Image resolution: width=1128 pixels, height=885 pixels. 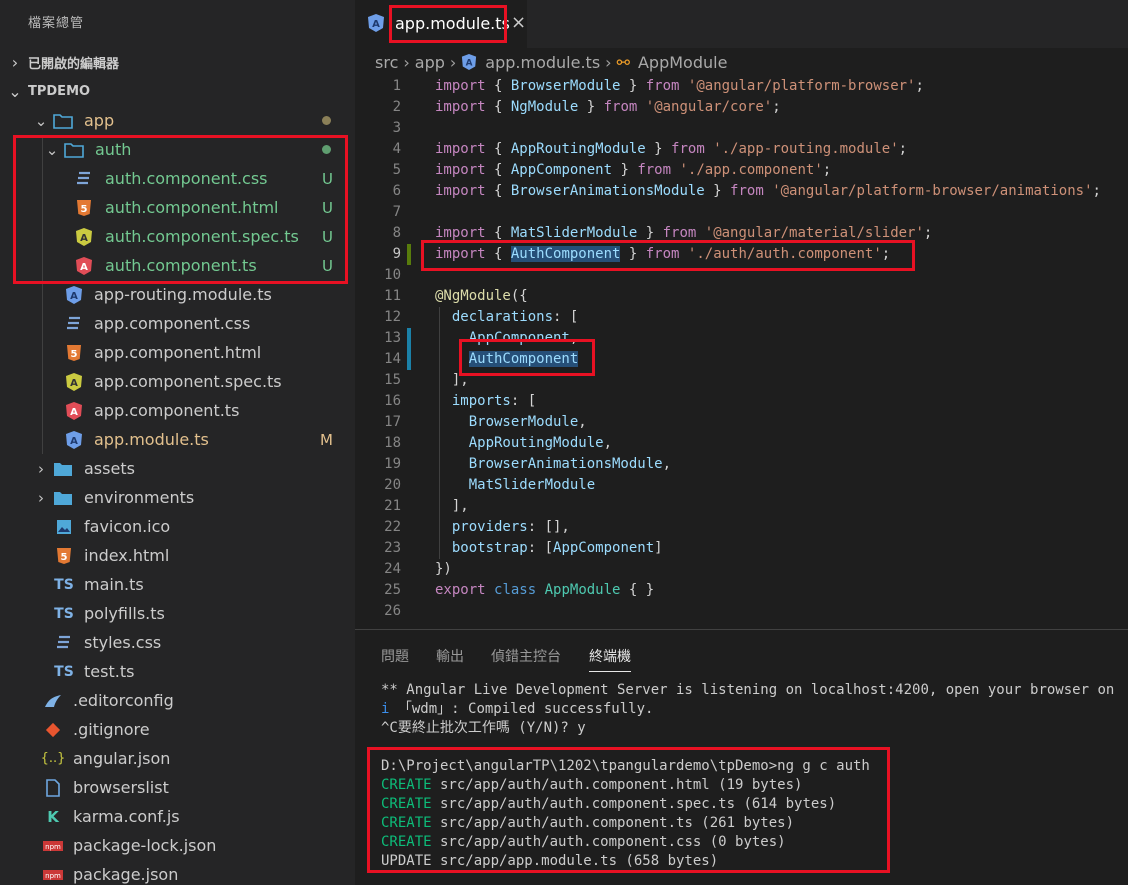 I want to click on code-line: 15 ],, so click(x=741, y=380).